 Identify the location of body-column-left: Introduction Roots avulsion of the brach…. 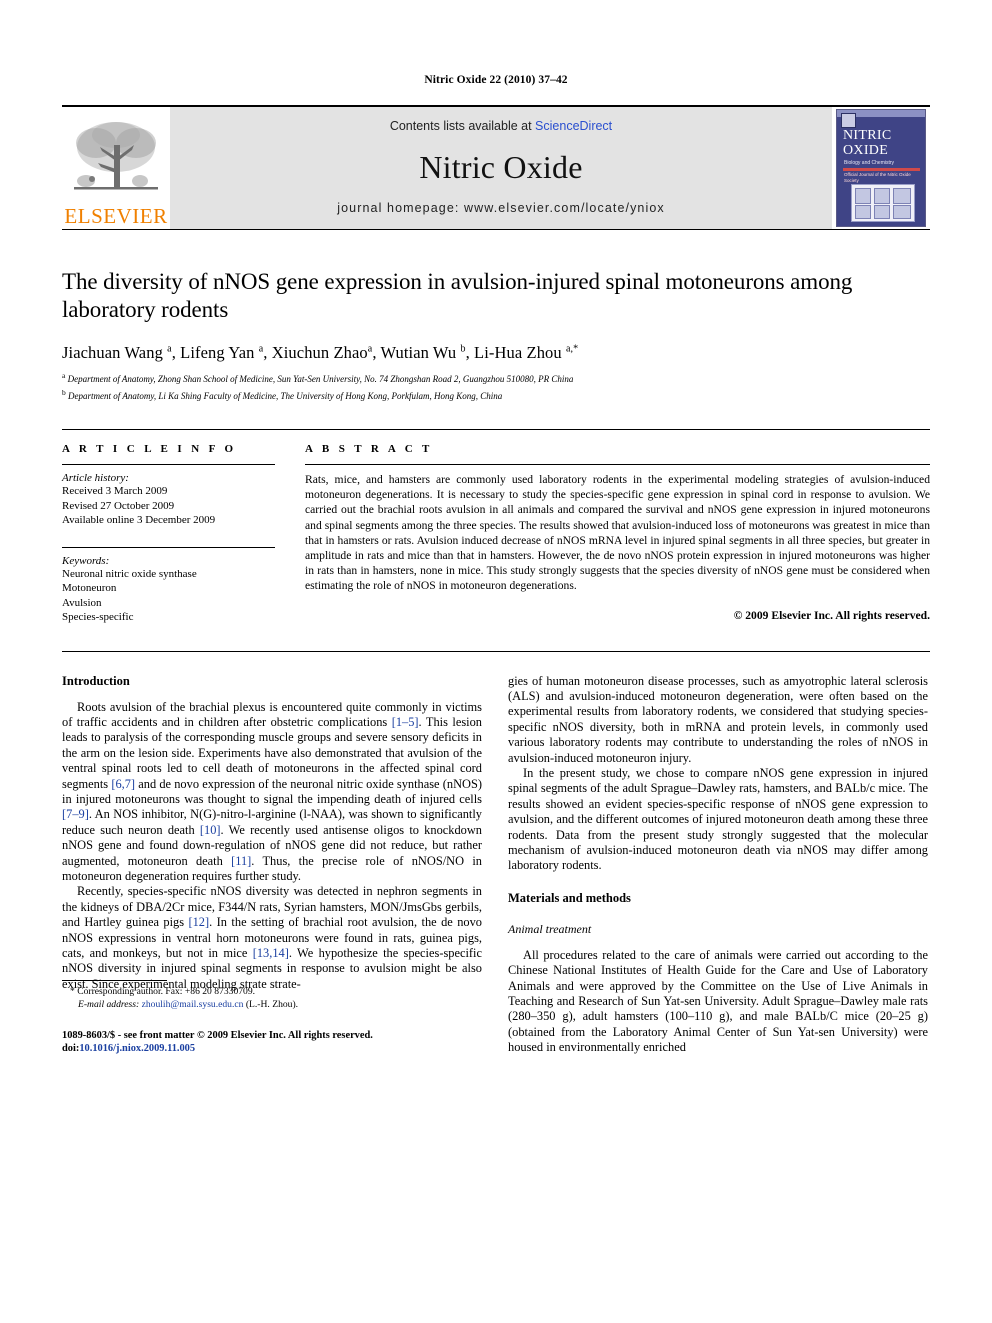
(272, 865).